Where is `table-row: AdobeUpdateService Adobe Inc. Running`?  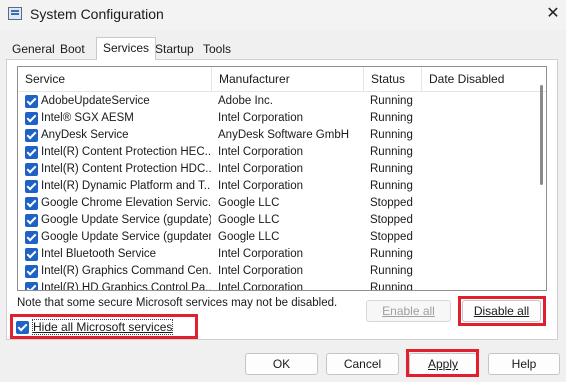 table-row: AdobeUpdateService Adobe Inc. Running is located at coordinates (278, 101).